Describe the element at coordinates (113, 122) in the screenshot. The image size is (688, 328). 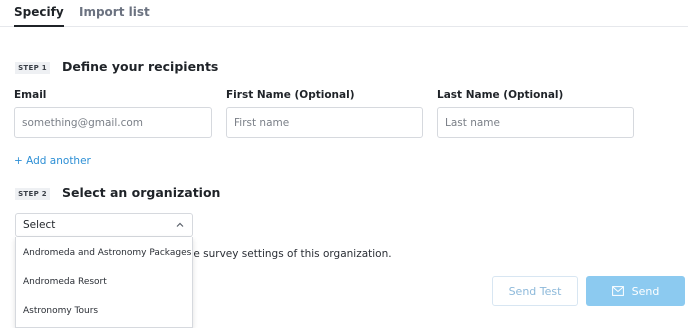
I see `email-field` at that location.